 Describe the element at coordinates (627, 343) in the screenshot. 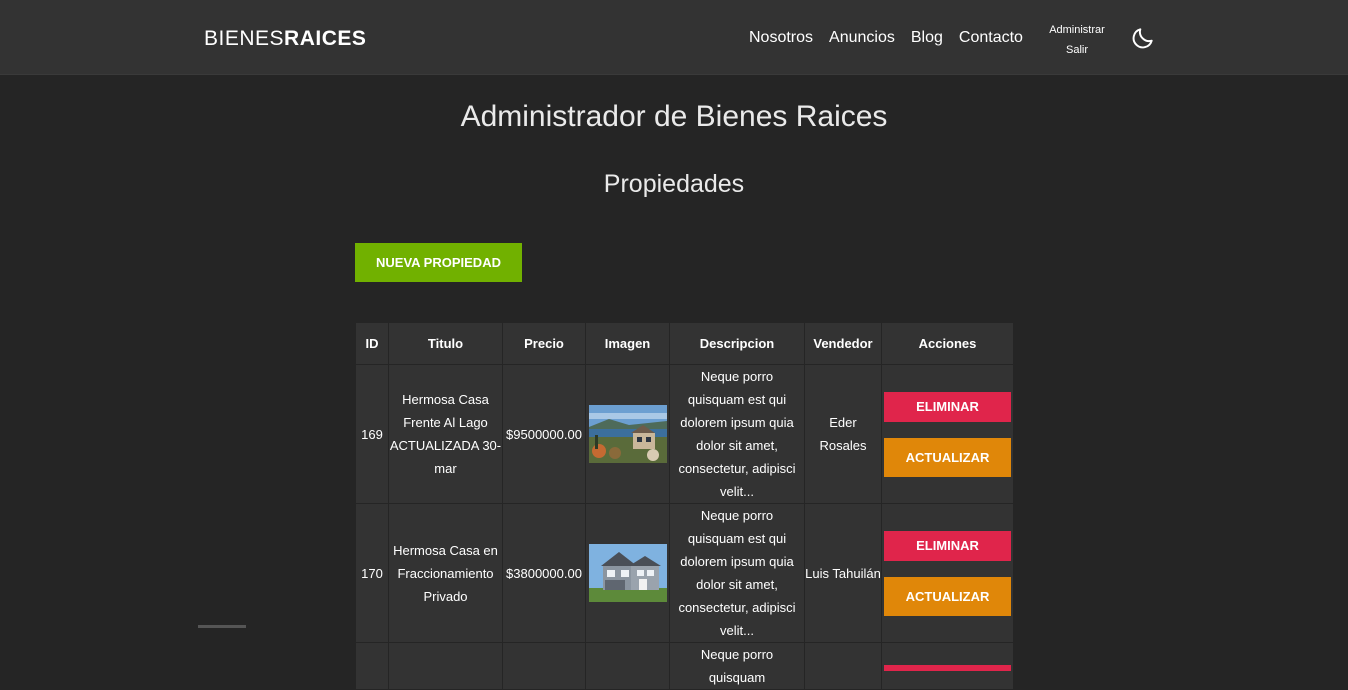

I see `col-image: Imagen` at that location.